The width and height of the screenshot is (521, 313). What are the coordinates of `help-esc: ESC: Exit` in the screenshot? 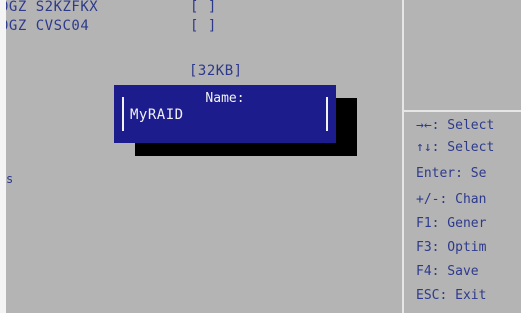 It's located at (451, 295).